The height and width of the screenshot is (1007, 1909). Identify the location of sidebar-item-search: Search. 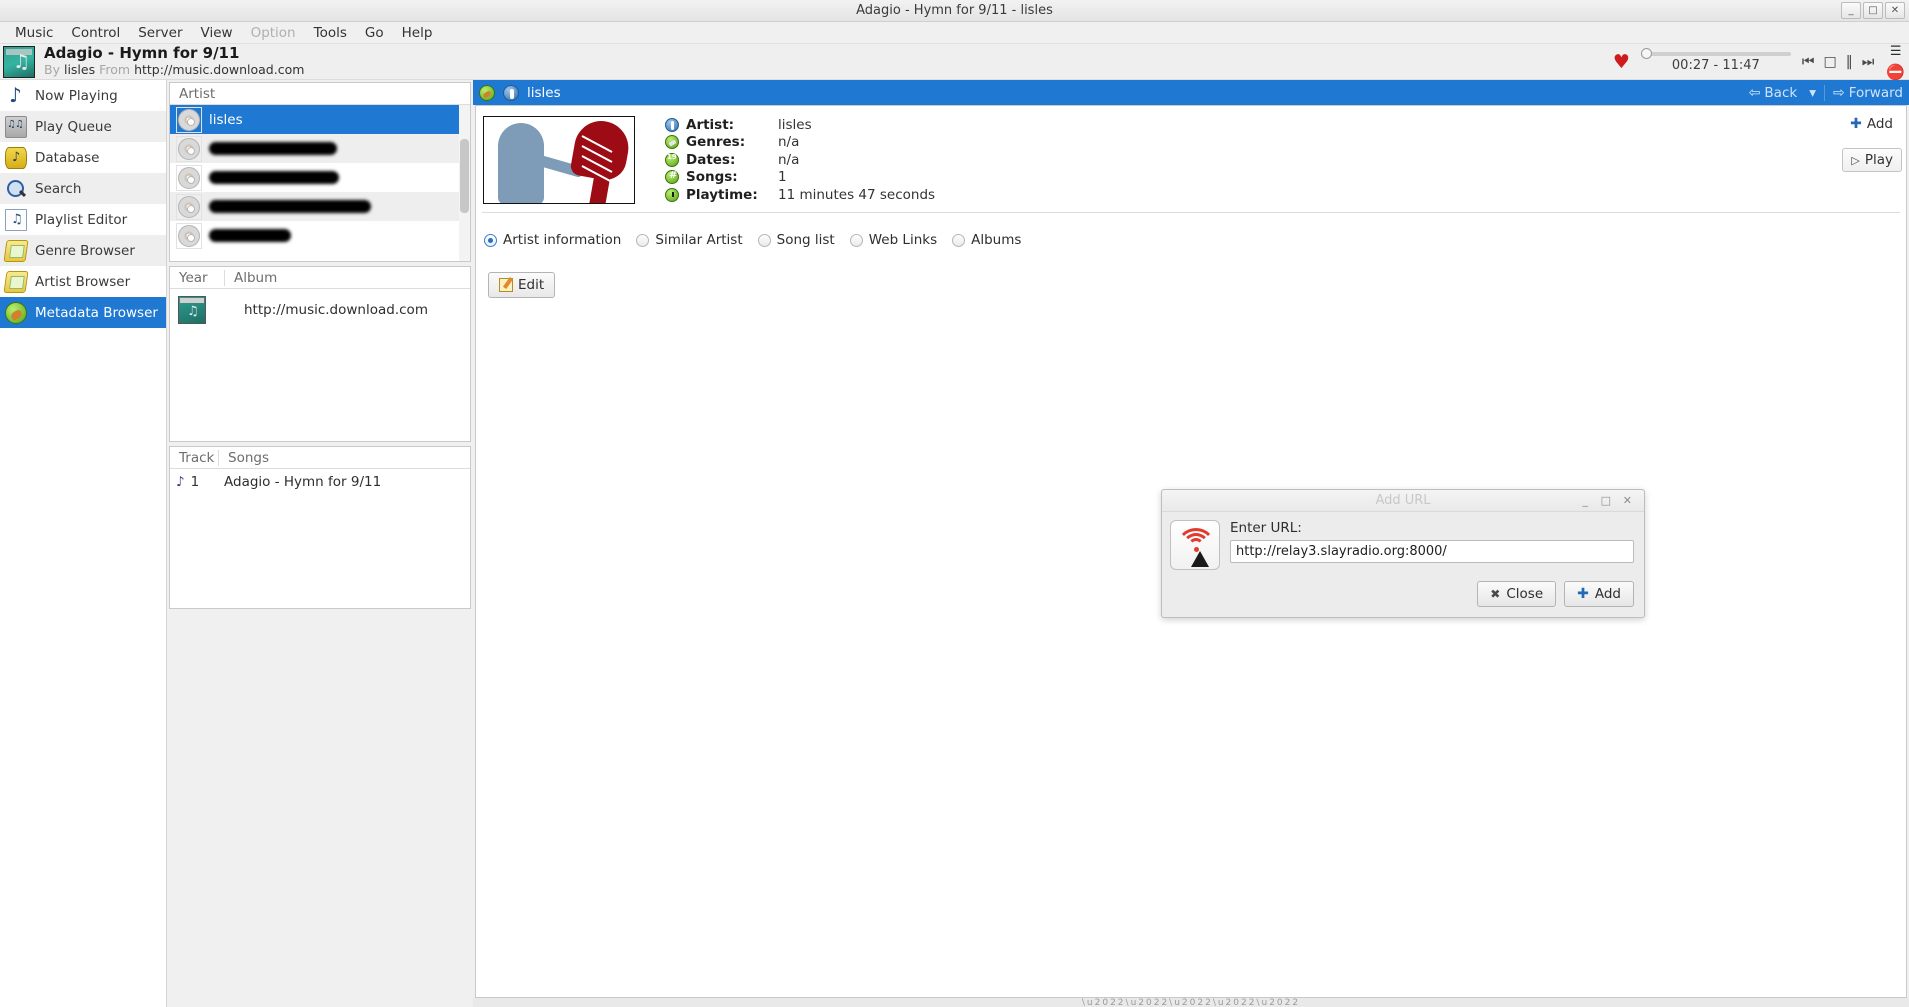
(83, 188).